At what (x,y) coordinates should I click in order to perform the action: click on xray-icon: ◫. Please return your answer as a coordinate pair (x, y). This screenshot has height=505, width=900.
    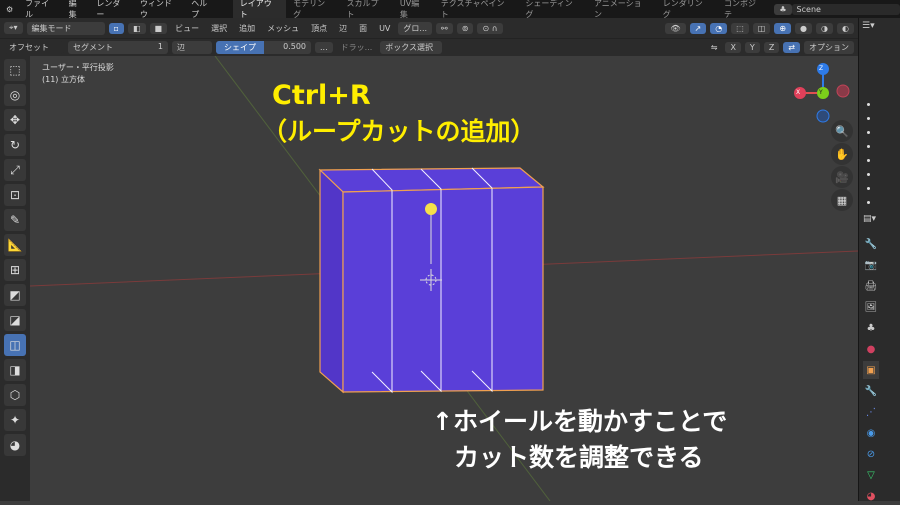
    Looking at the image, I should click on (761, 28).